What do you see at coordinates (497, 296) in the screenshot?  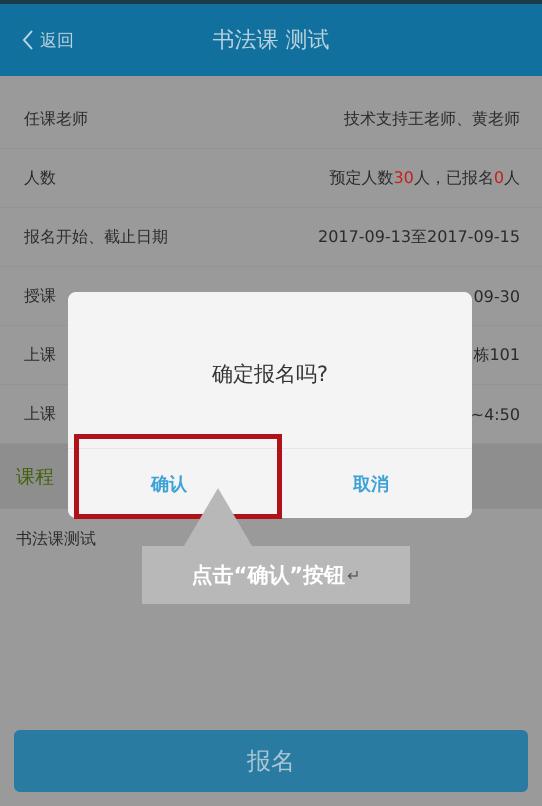 I see `row-value: 09-30` at bounding box center [497, 296].